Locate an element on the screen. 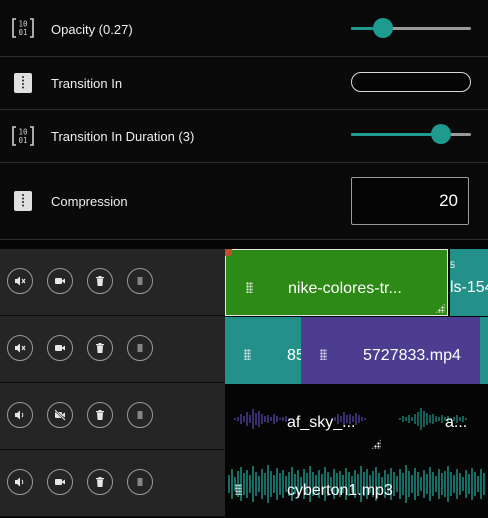 The height and width of the screenshot is (518, 488). track-2-controls is located at coordinates (112, 349).